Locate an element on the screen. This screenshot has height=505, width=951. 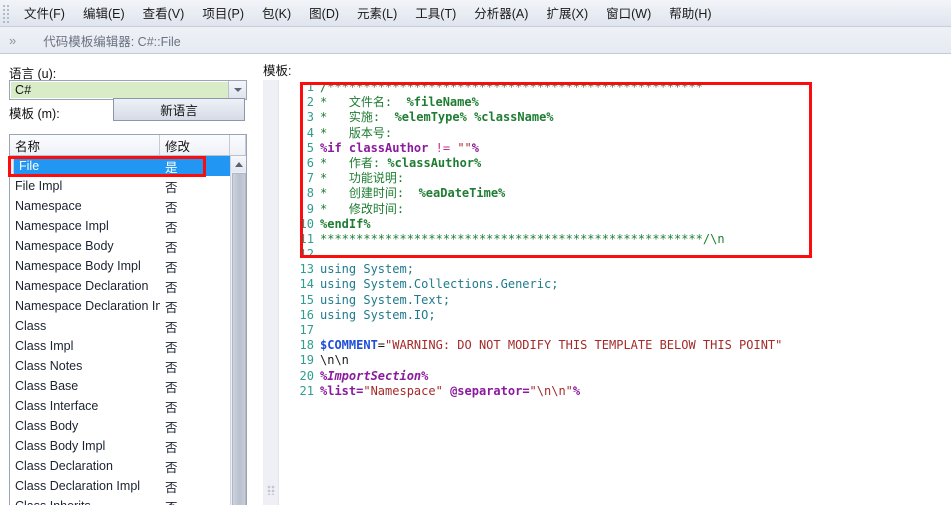
table-row: Class 否 is located at coordinates (120, 326).